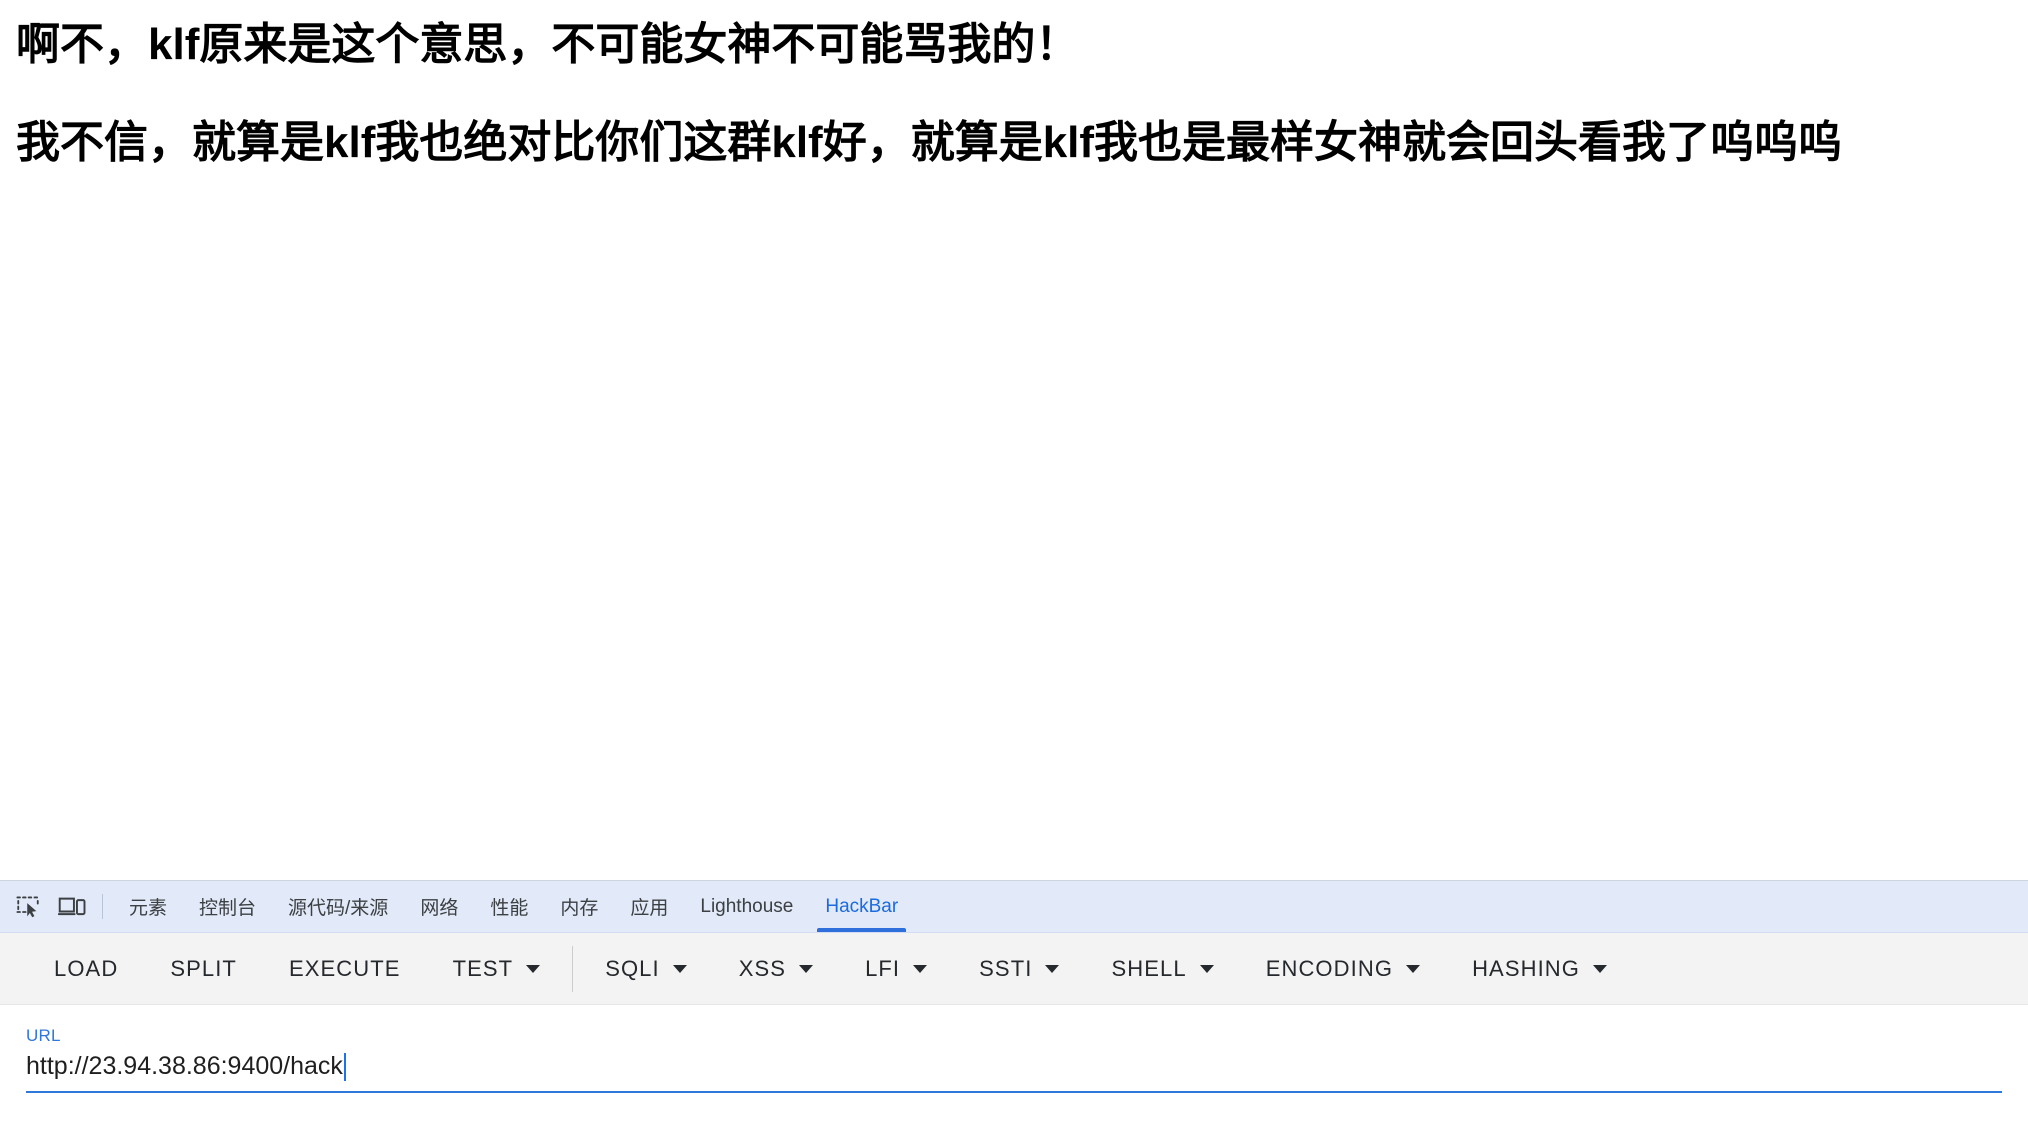  Describe the element at coordinates (28, 906) in the screenshot. I see `inspect-element-icon` at that location.